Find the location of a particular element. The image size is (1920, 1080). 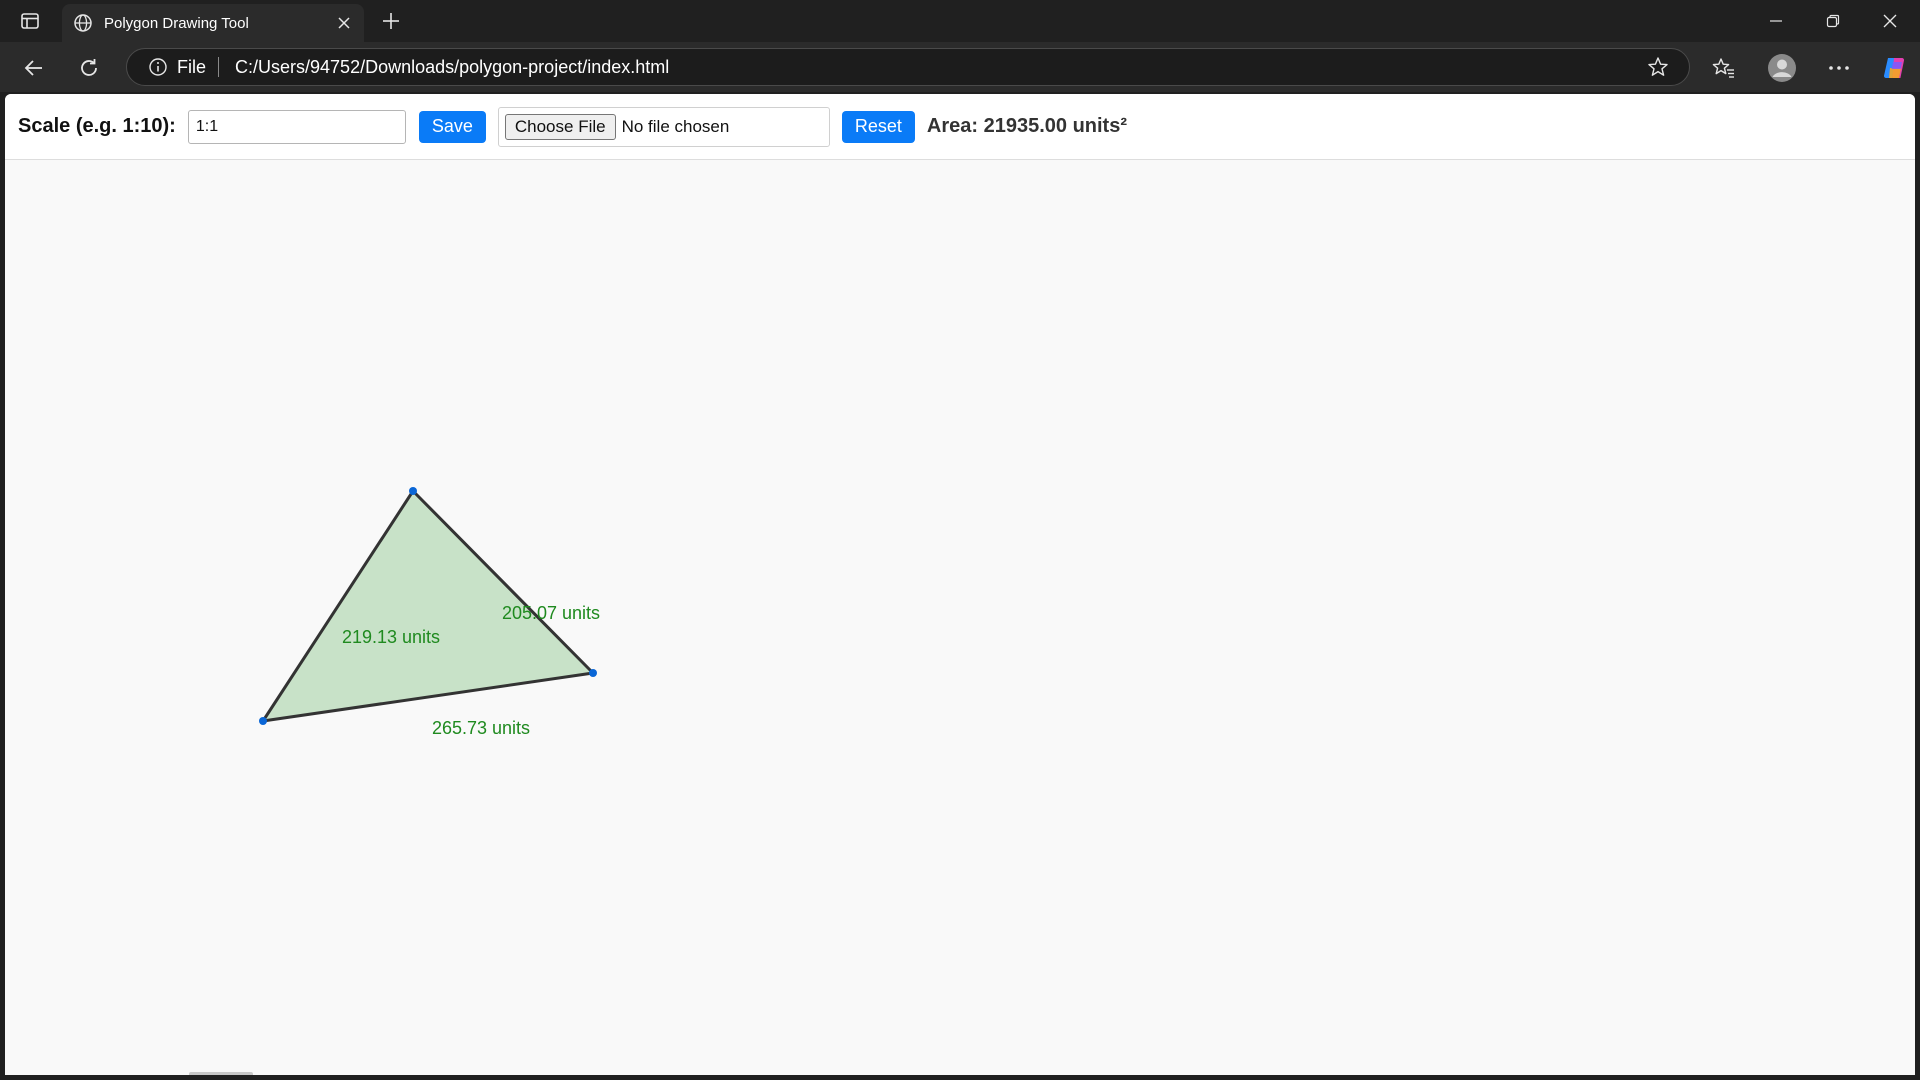

choose-file-button: Choose File is located at coordinates (560, 126).